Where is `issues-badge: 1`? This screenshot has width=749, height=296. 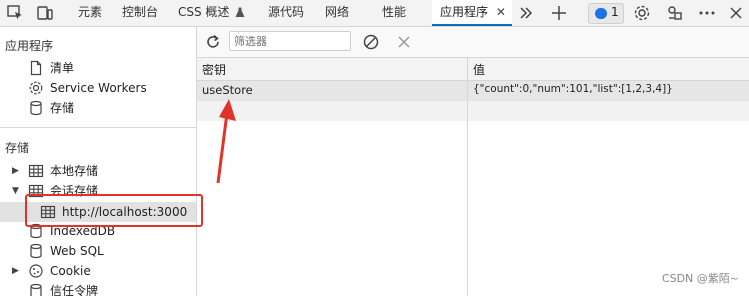 issues-badge: 1 is located at coordinates (606, 13).